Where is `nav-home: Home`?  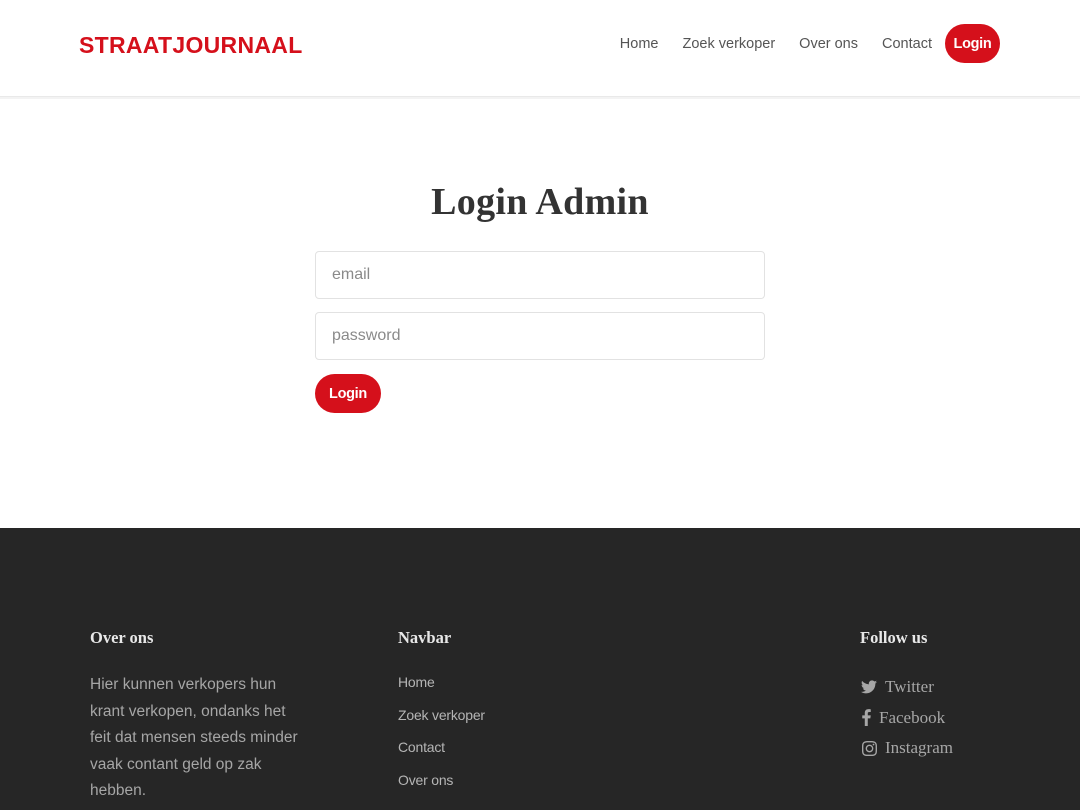 nav-home: Home is located at coordinates (639, 44).